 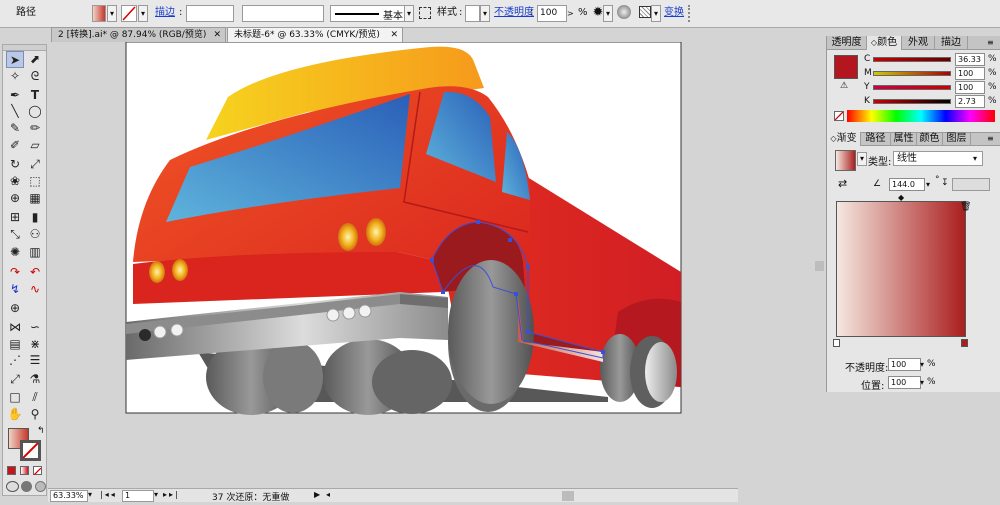 I want to click on artboard-tool-icon: ⋈, so click(x=15, y=327).